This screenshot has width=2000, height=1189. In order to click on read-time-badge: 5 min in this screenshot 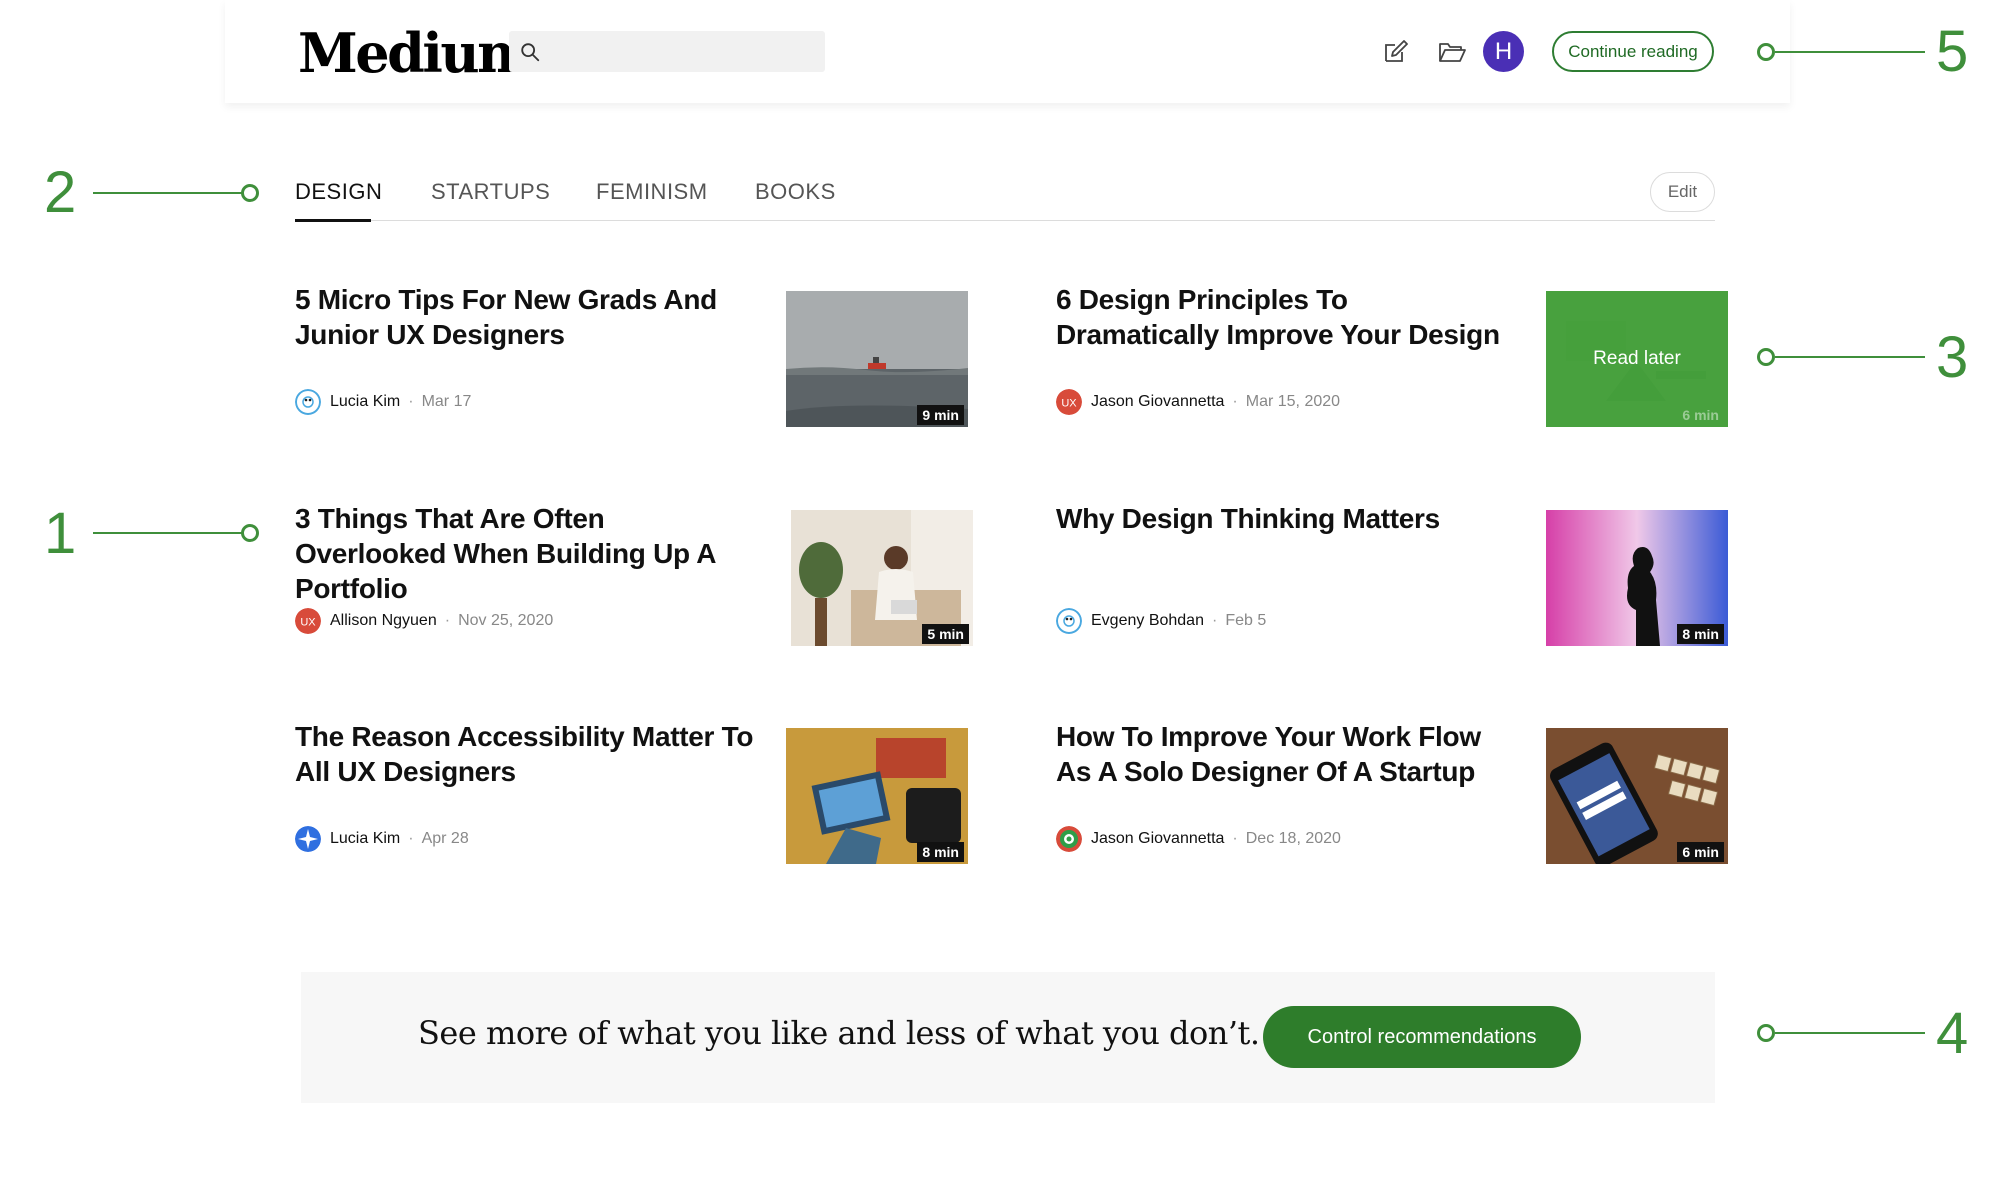, I will do `click(945, 634)`.